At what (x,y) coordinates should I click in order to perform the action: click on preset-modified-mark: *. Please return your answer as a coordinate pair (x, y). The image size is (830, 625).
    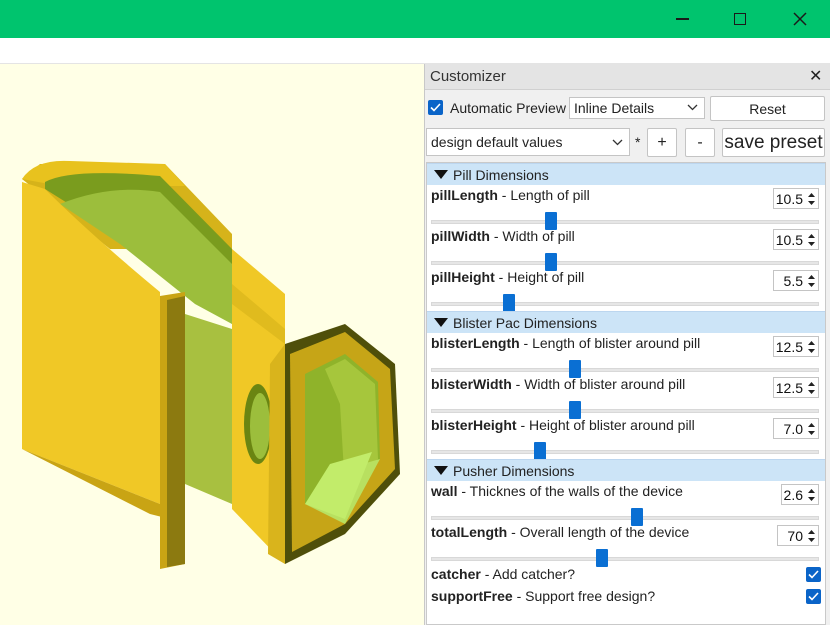
    Looking at the image, I should click on (638, 142).